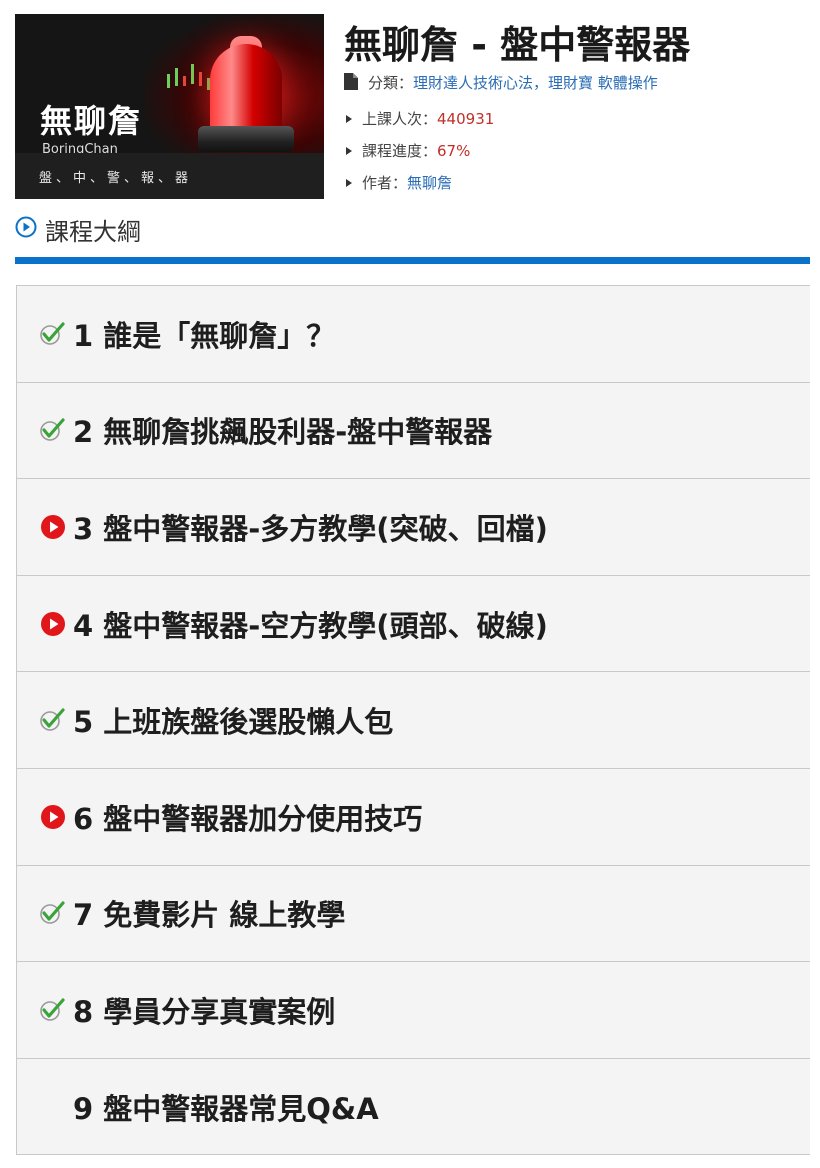  What do you see at coordinates (204, 1011) in the screenshot?
I see `outline-item-label: 8 學員分享真實案例` at bounding box center [204, 1011].